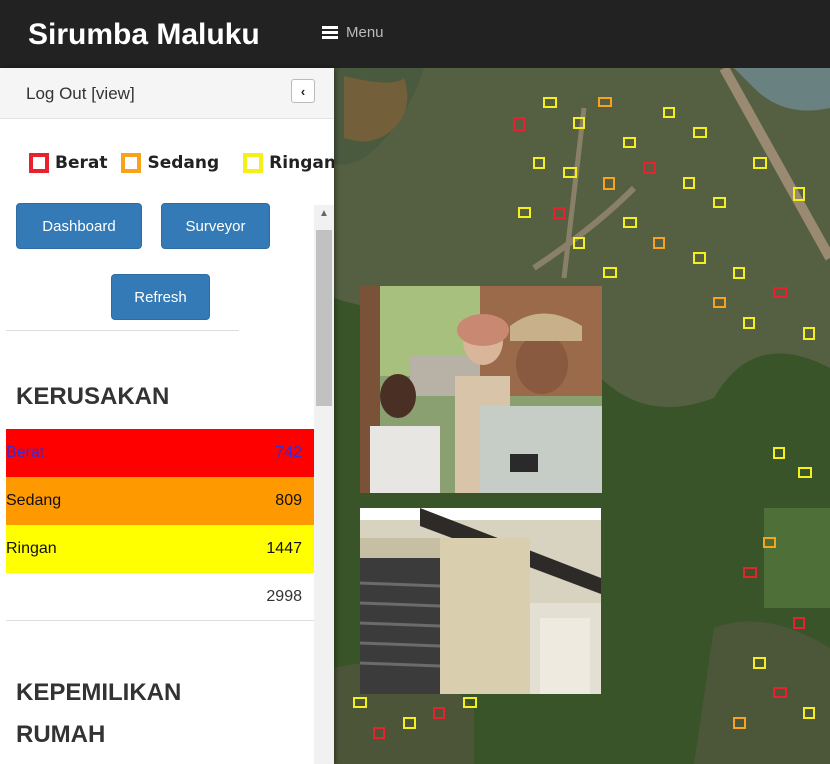 This screenshot has height=764, width=830. Describe the element at coordinates (160, 453) in the screenshot. I see `table-row-berat: Berat 742` at that location.